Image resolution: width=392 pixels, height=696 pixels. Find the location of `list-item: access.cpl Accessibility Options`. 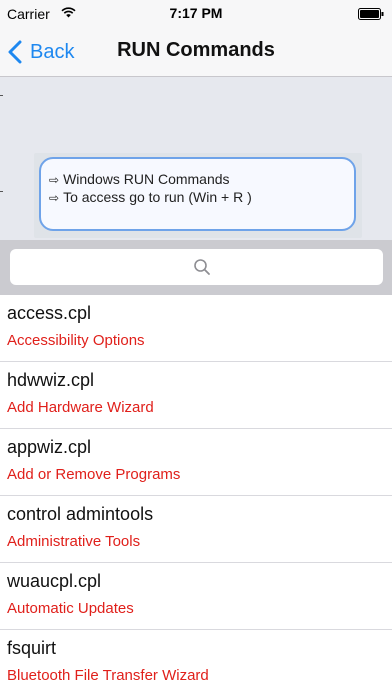

list-item: access.cpl Accessibility Options is located at coordinates (196, 328).